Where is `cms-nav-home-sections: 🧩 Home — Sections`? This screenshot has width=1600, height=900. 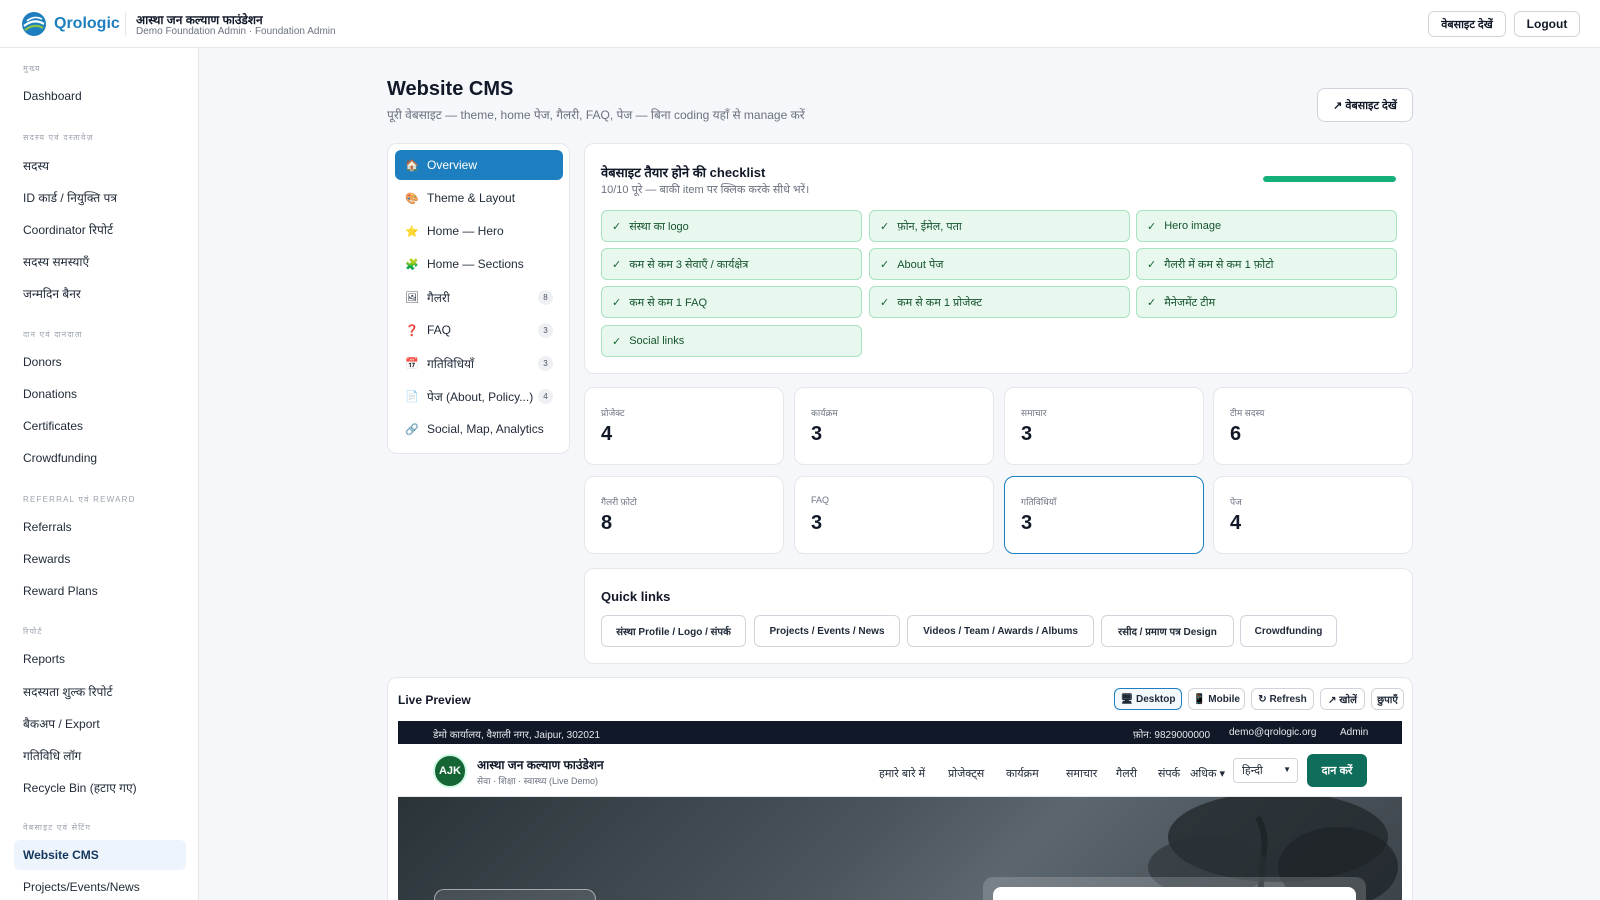 cms-nav-home-sections: 🧩 Home — Sections is located at coordinates (479, 264).